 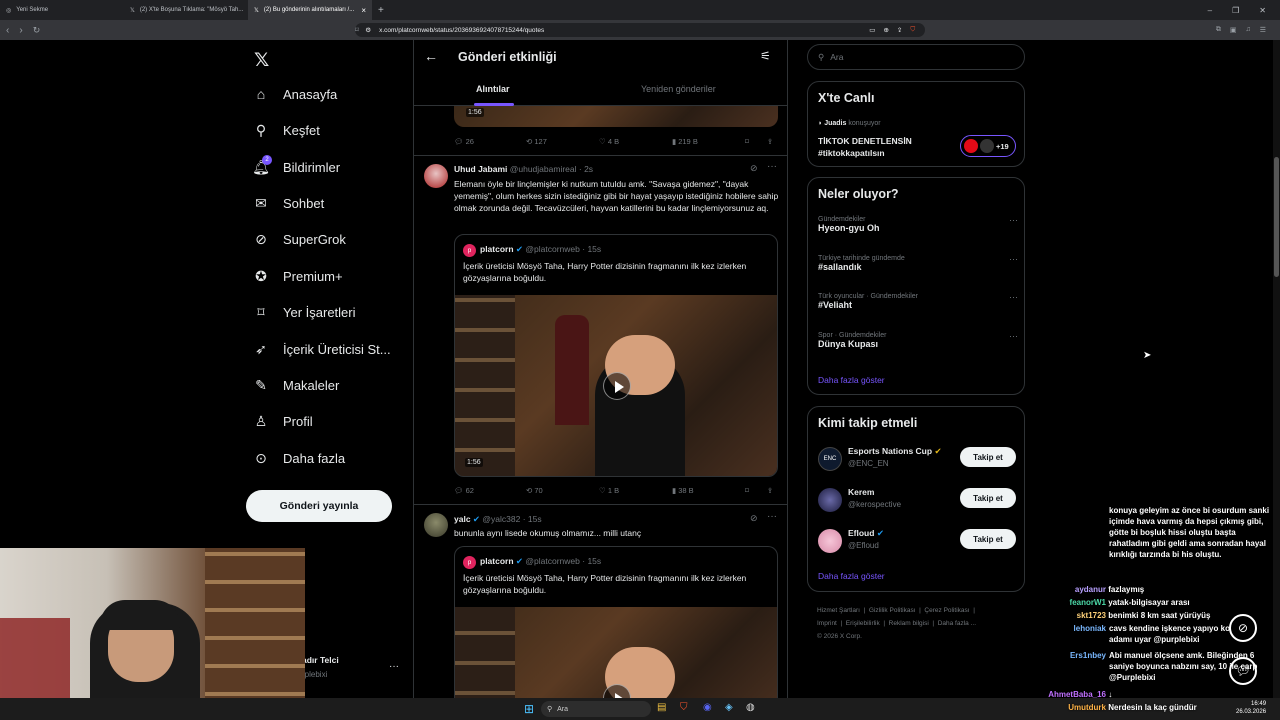 I want to click on author-handle: @yalc382, so click(x=501, y=519).